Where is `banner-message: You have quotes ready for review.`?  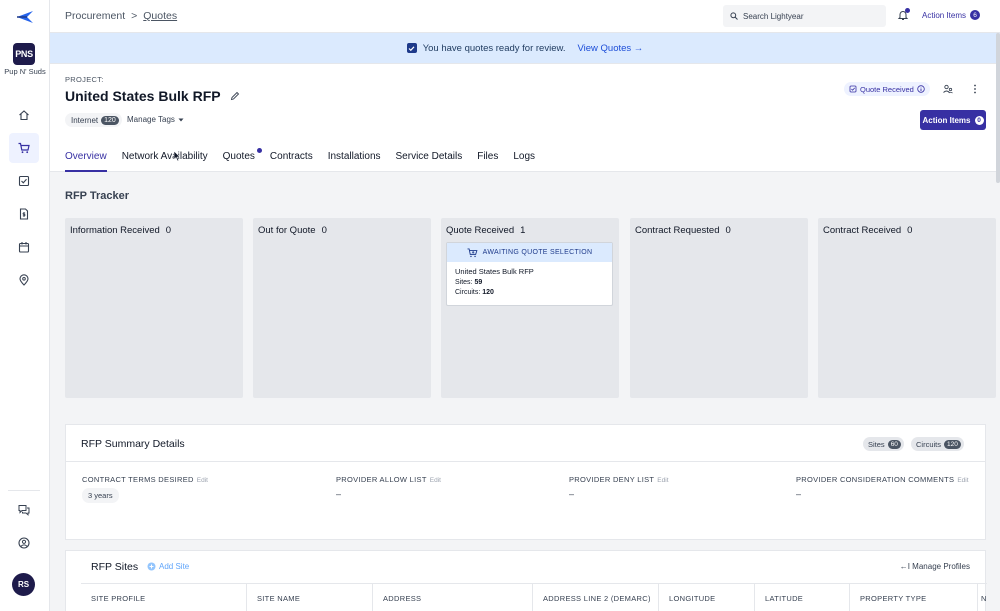 banner-message: You have quotes ready for review. is located at coordinates (494, 48).